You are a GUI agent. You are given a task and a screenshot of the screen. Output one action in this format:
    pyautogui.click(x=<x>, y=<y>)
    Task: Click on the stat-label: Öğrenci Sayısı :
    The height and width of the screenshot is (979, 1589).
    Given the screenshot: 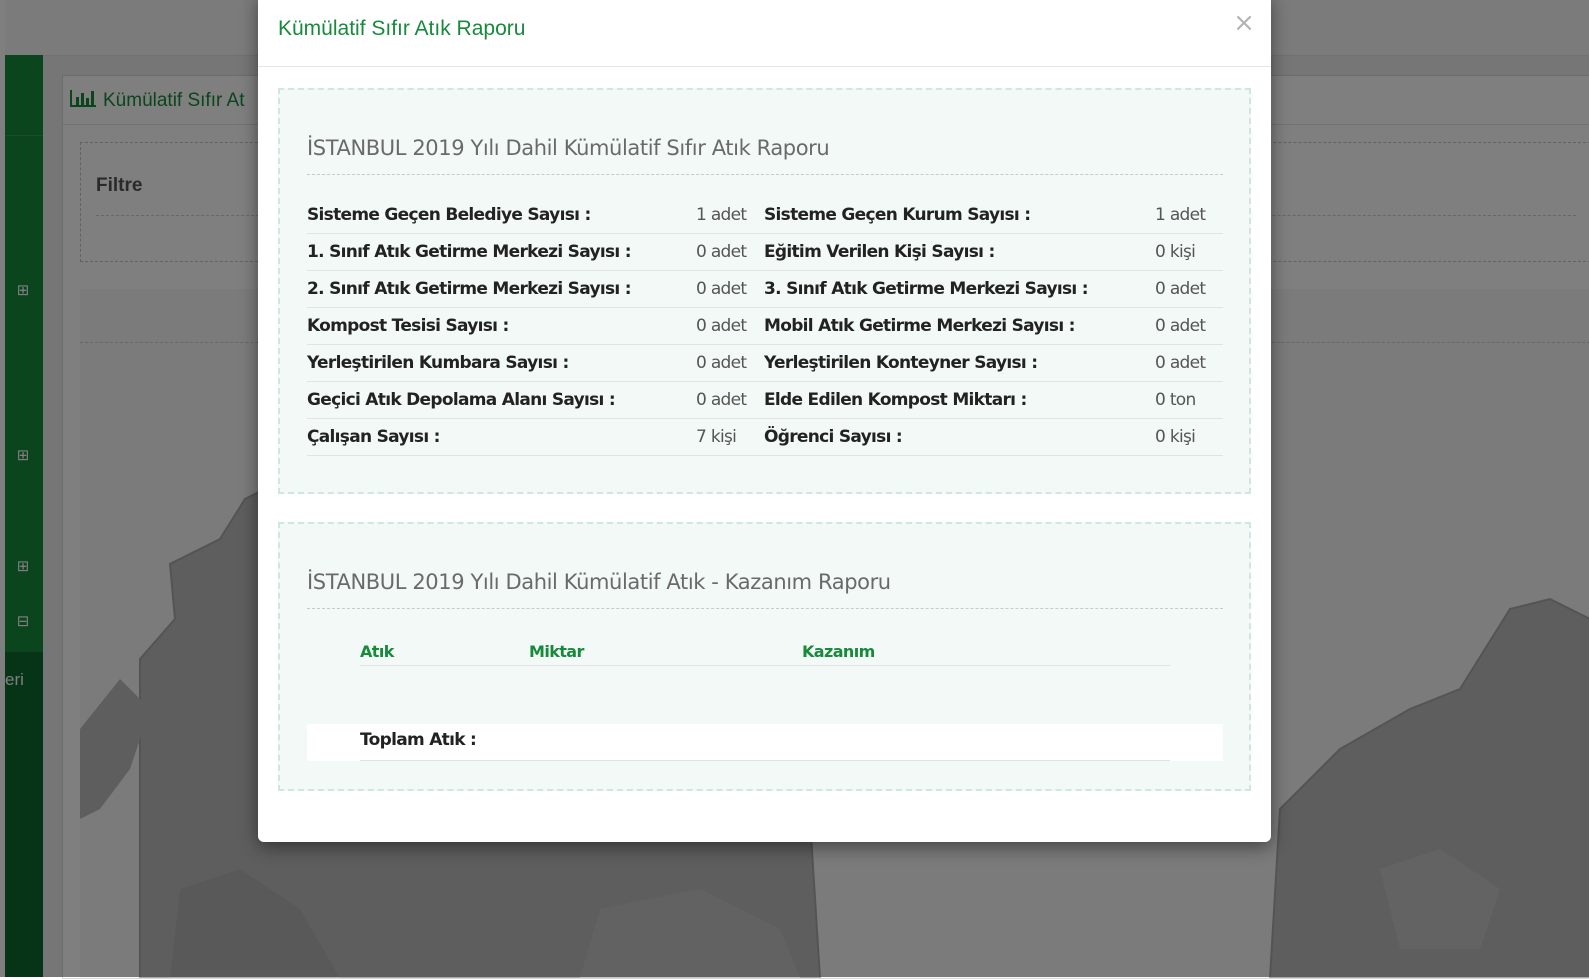 What is the action you would take?
    pyautogui.click(x=959, y=437)
    